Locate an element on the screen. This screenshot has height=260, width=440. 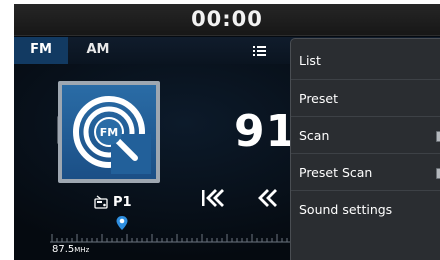
radio-icon is located at coordinates (101, 202).